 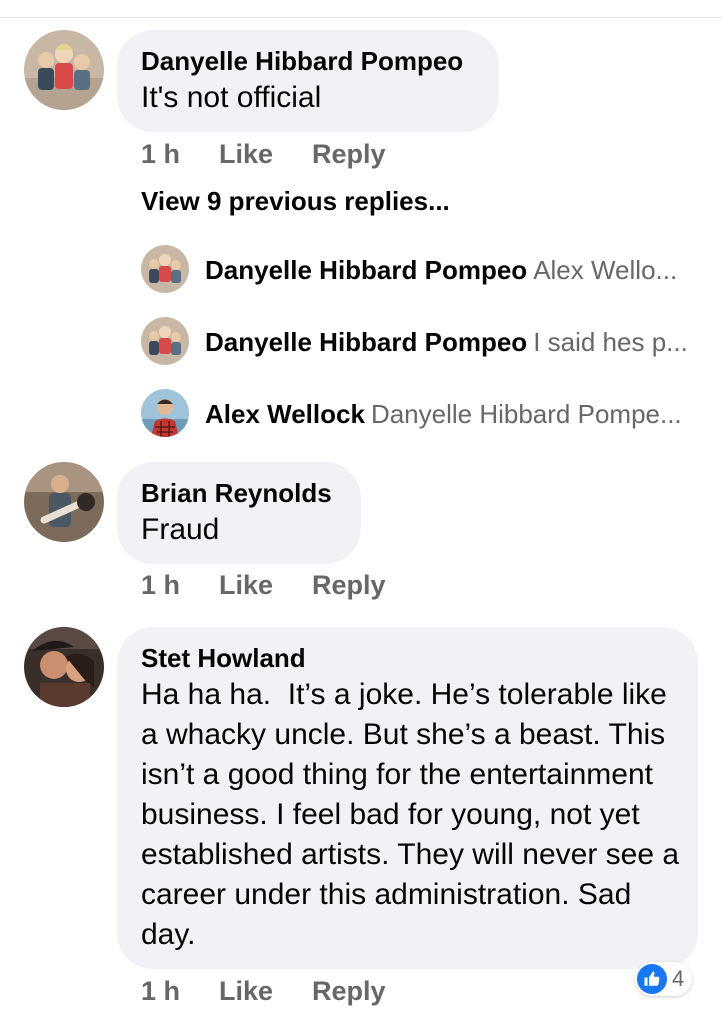 What do you see at coordinates (231, 97) in the screenshot?
I see `comment-text: It's not official` at bounding box center [231, 97].